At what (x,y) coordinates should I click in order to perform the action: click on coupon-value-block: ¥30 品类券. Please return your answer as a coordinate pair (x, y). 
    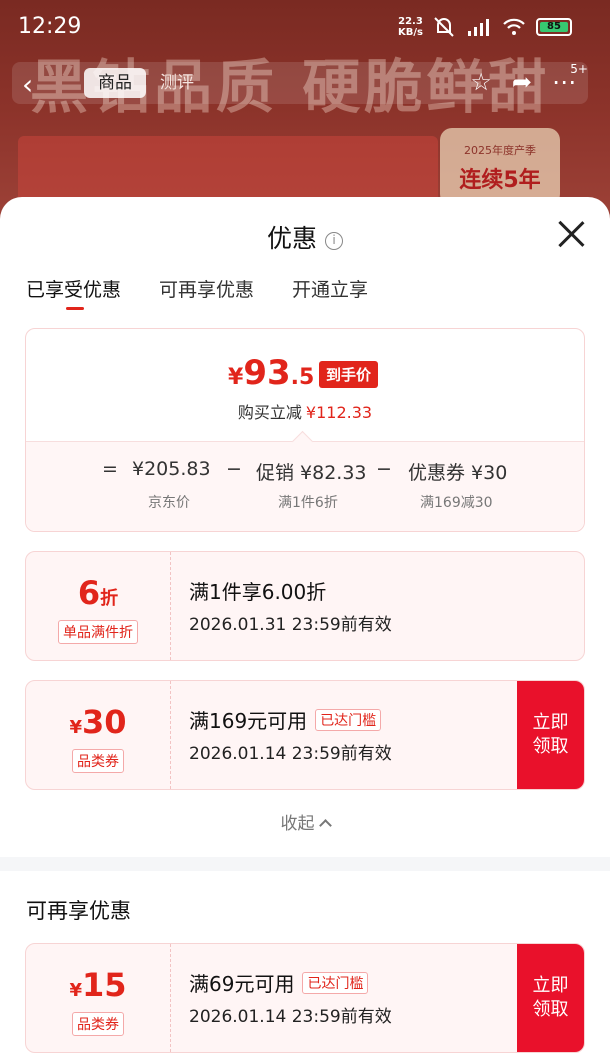
    Looking at the image, I should click on (98, 735).